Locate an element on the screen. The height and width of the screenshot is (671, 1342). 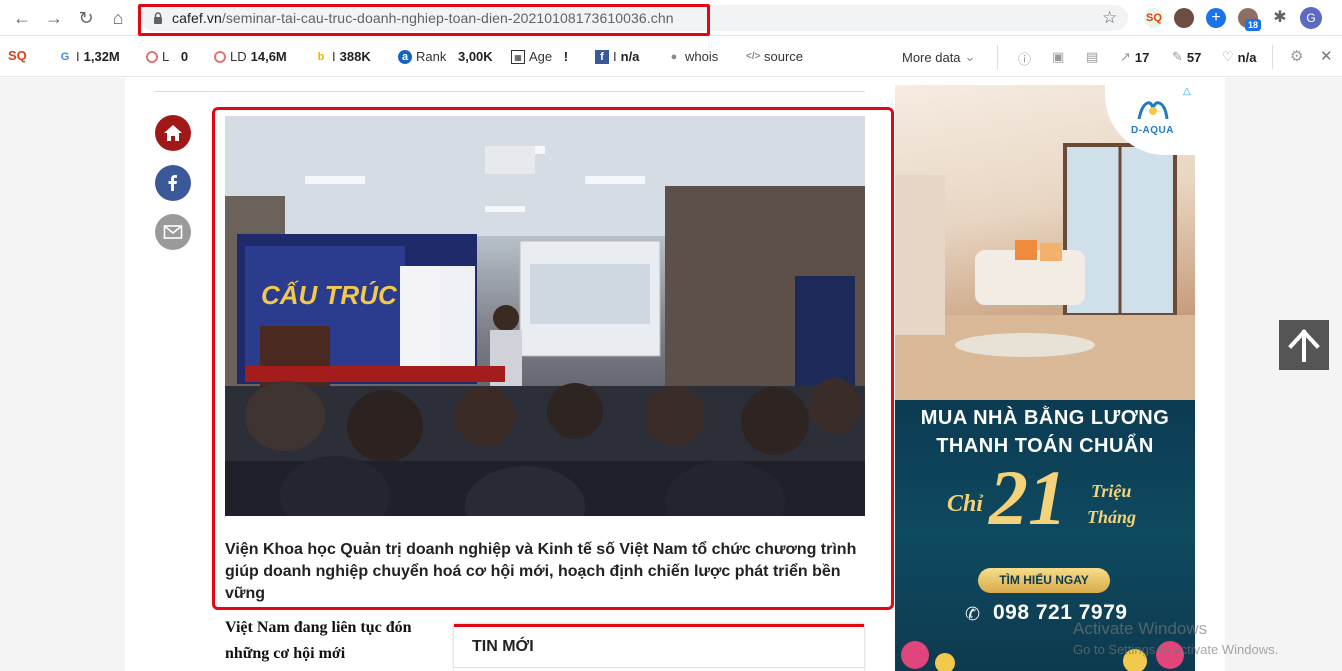
google-index-label: I is located at coordinates (78, 56).